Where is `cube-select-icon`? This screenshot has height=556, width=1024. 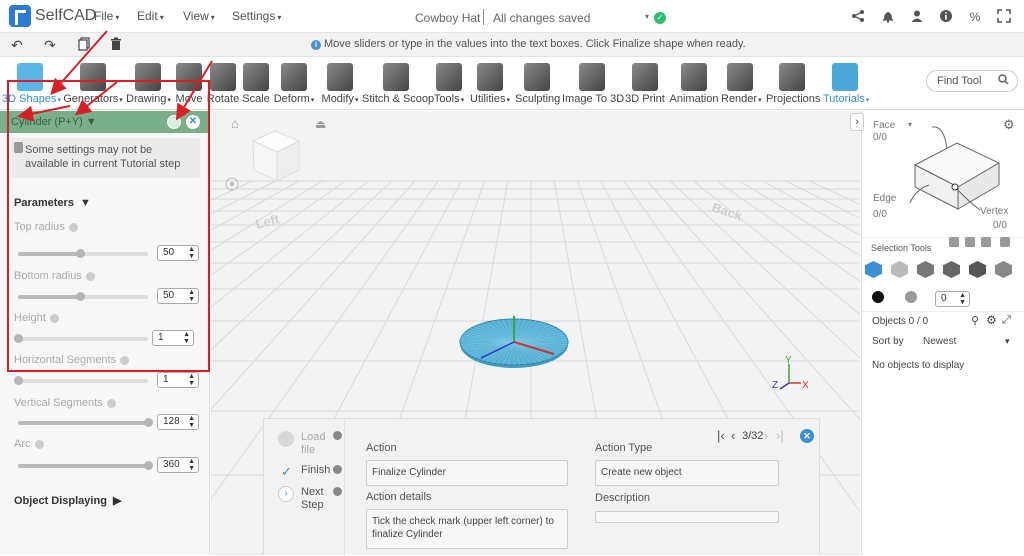
cube-select-icon is located at coordinates (873, 269).